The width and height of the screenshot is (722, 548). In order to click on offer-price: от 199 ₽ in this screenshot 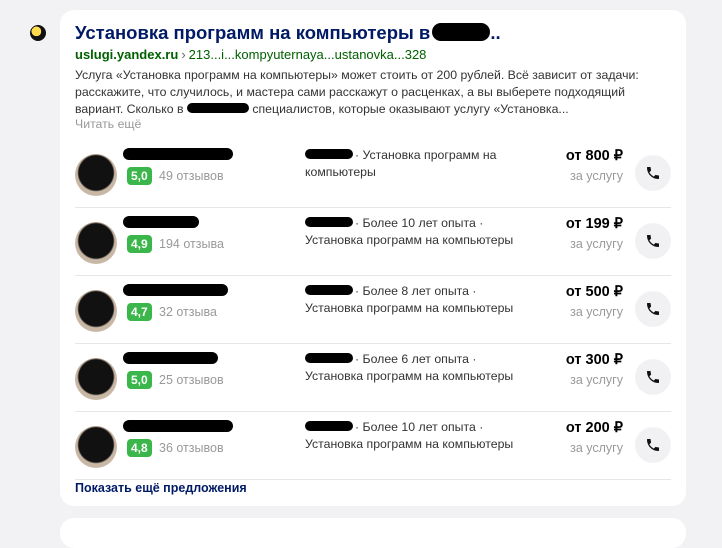, I will do `click(594, 224)`.